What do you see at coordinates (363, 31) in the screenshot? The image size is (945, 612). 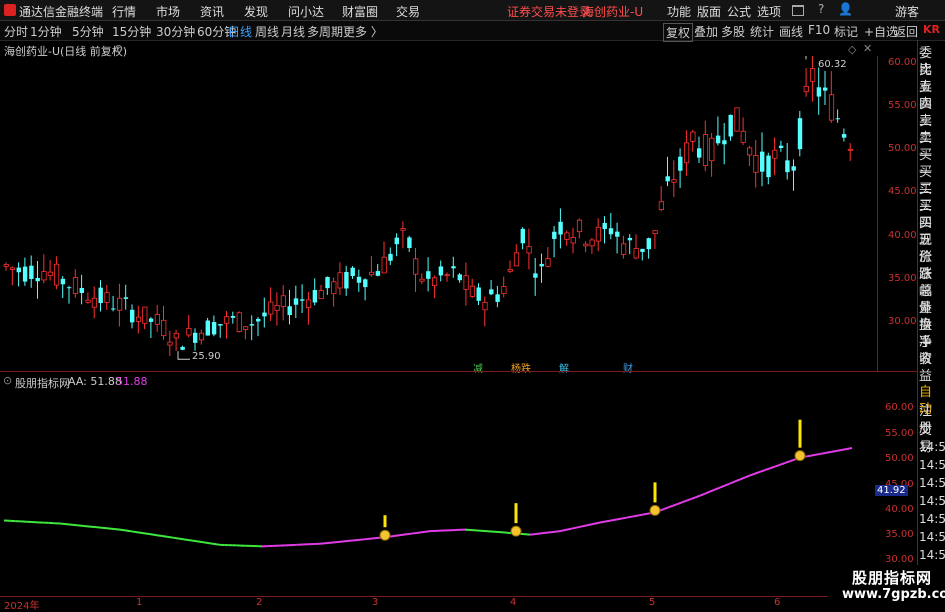 I see `period-more: 更多 〉` at bounding box center [363, 31].